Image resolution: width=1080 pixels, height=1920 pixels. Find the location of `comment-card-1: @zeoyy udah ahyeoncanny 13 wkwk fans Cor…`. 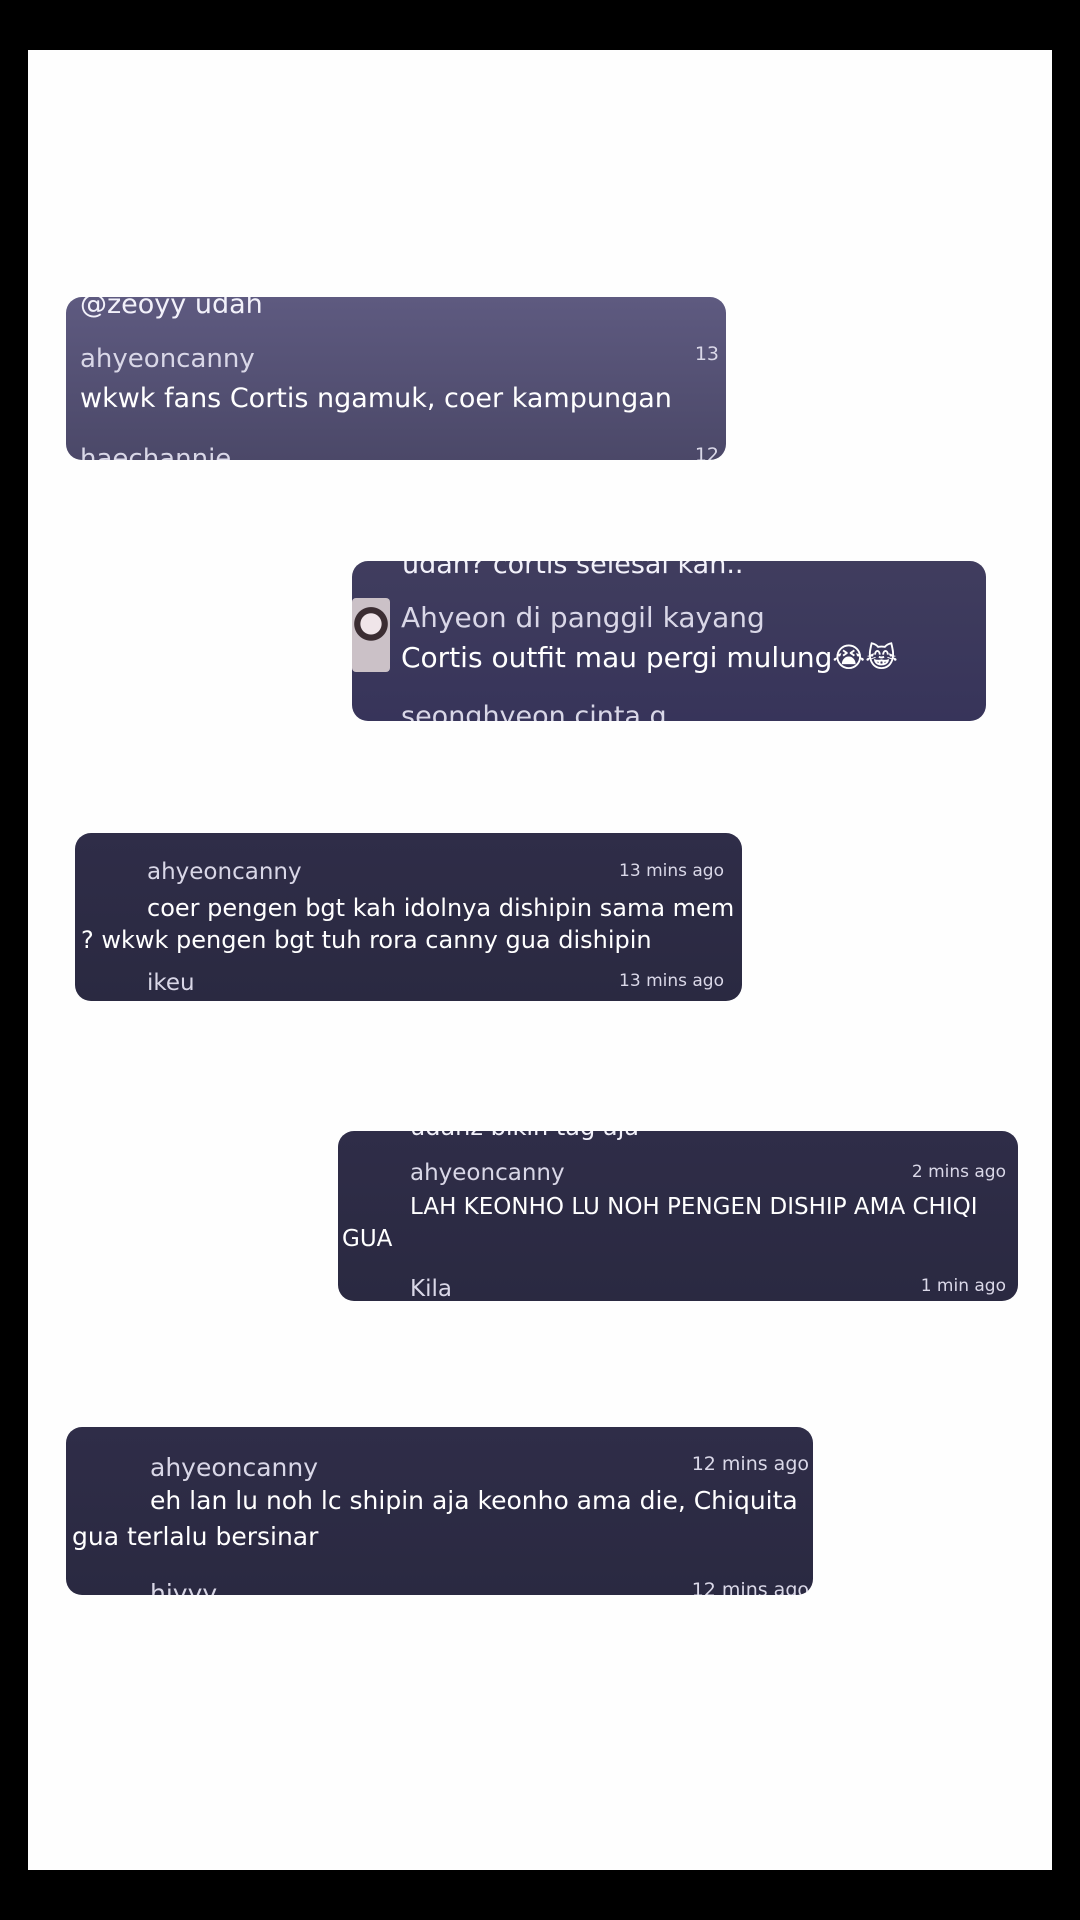

comment-card-1: @zeoyy udah ahyeoncanny 13 wkwk fans Cor… is located at coordinates (396, 378).